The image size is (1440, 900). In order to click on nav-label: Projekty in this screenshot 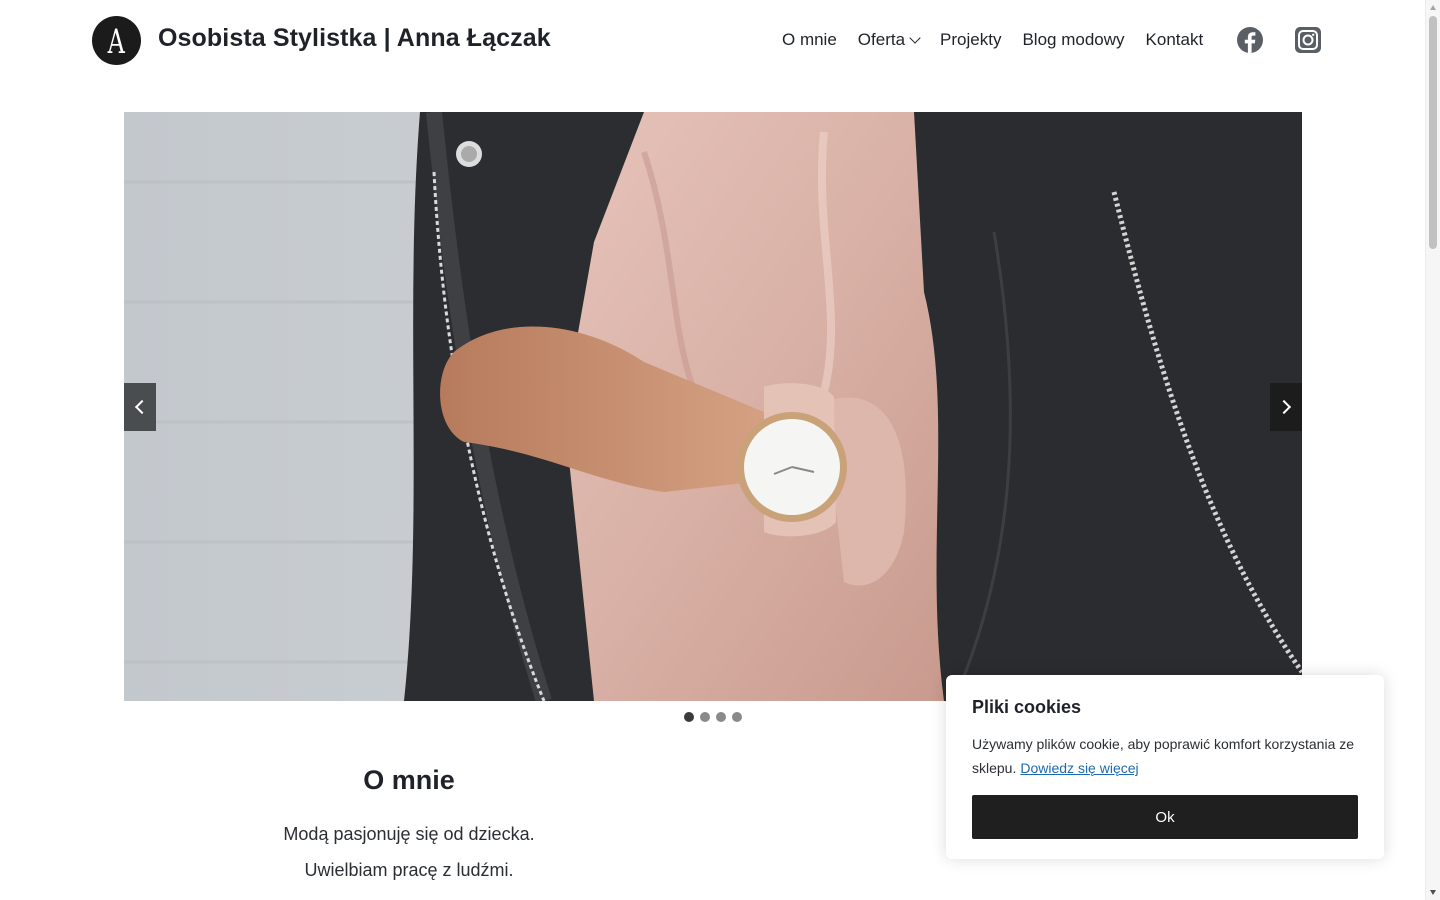, I will do `click(971, 39)`.